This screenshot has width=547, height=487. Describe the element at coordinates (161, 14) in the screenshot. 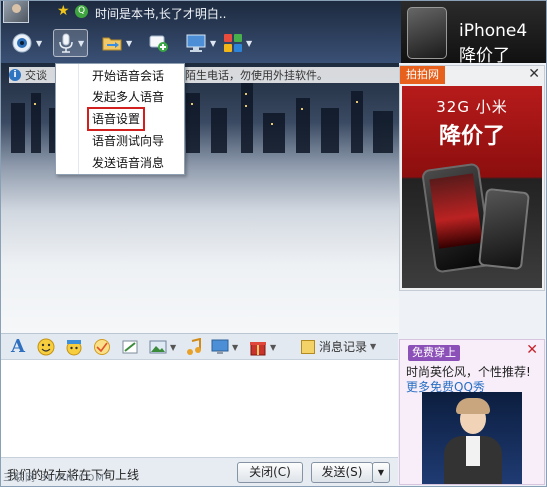

I see `contact-signature: 时间是本书,长了才明白..` at that location.